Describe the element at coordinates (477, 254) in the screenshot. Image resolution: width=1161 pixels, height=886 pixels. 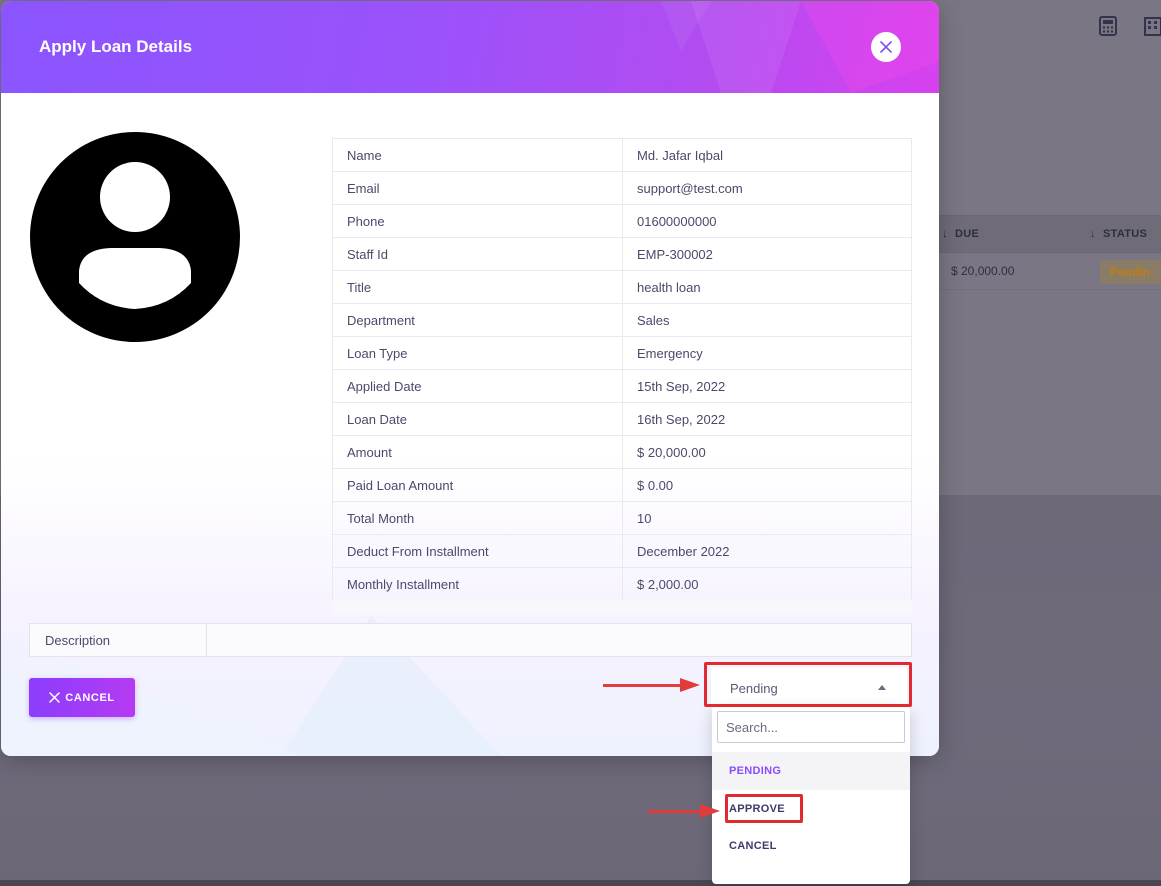
I see `detail-key: Staff Id` at that location.